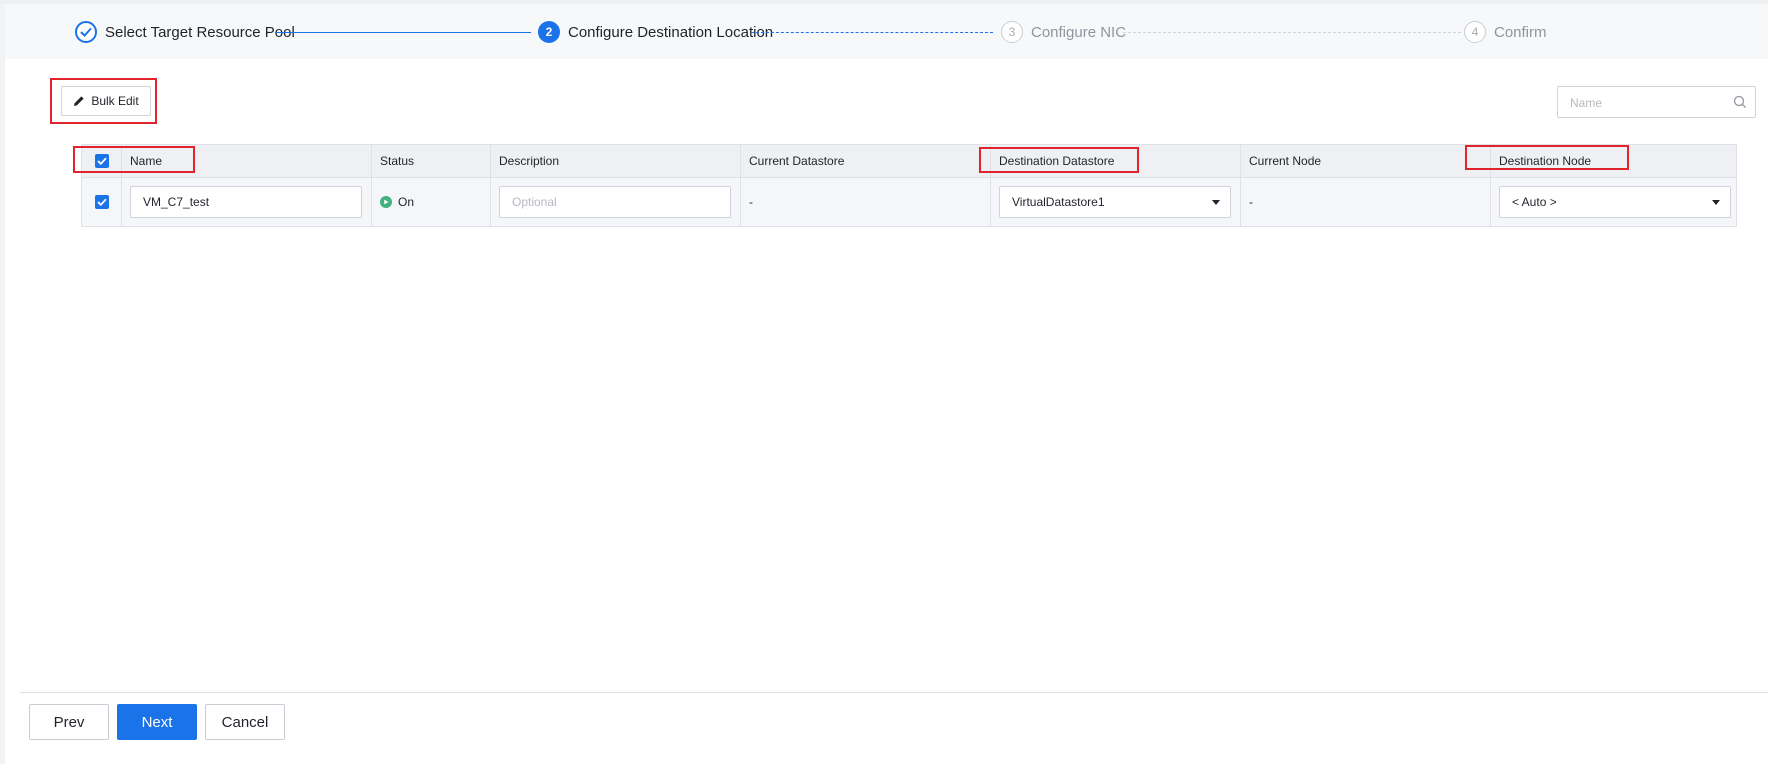  Describe the element at coordinates (1613, 161) in the screenshot. I see `column-header-destination-node: Destination Node` at that location.